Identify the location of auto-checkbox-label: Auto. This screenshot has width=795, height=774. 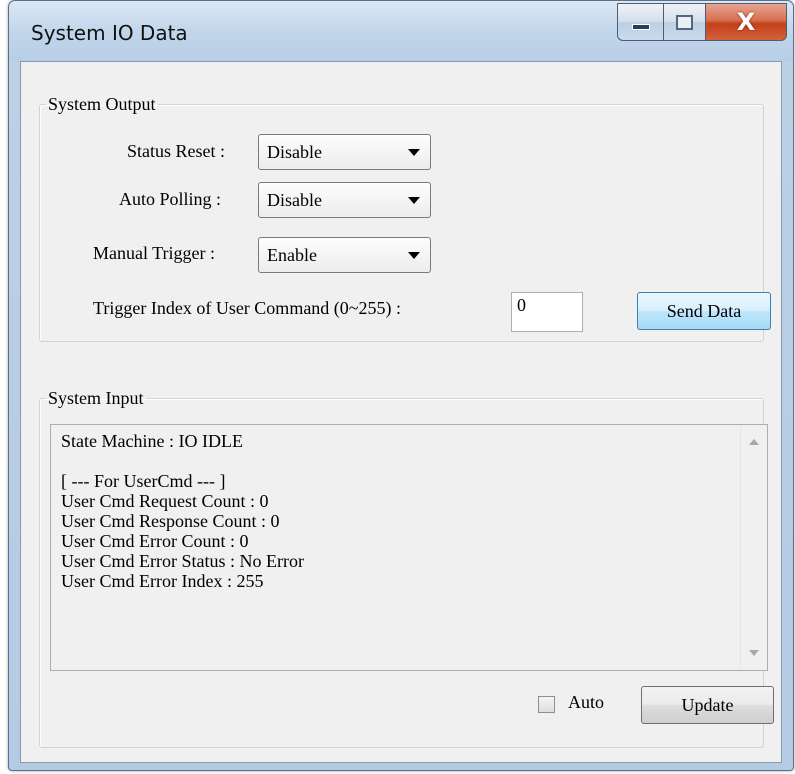
(586, 702).